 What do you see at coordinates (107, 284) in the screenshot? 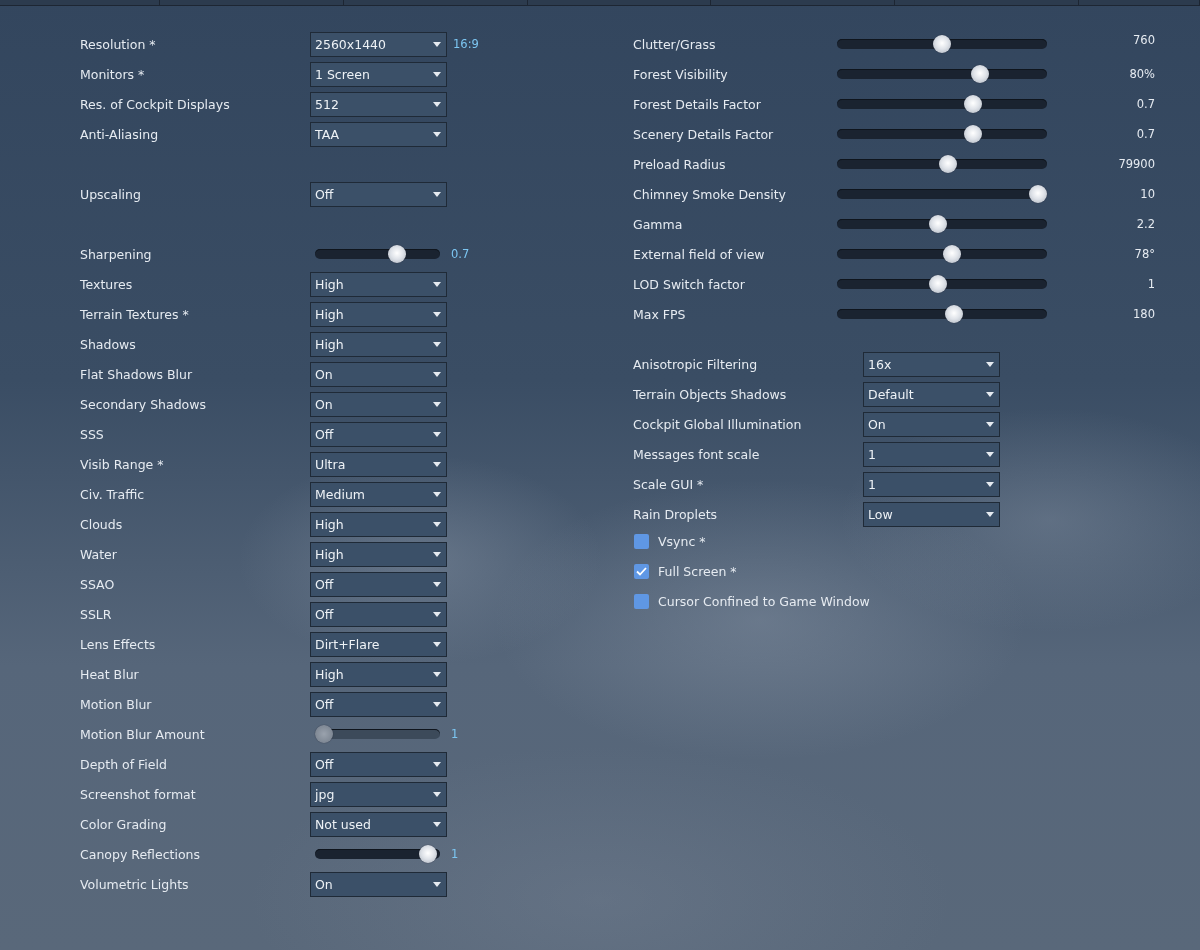
I see `setting-label: Textures` at bounding box center [107, 284].